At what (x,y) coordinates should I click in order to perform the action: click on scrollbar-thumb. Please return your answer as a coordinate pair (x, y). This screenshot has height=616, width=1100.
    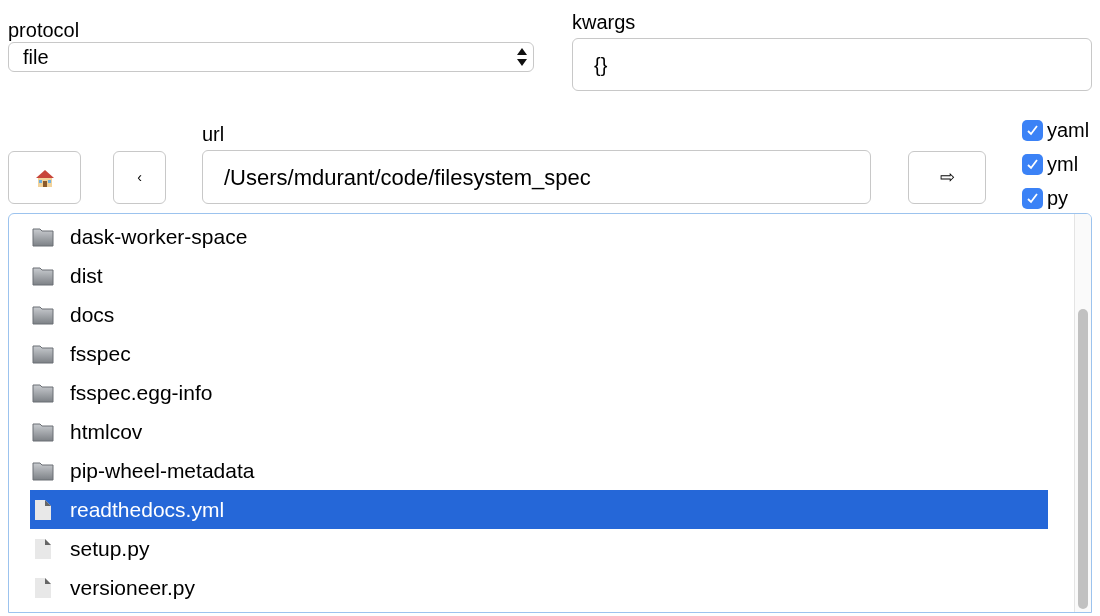
    Looking at the image, I should click on (1083, 459).